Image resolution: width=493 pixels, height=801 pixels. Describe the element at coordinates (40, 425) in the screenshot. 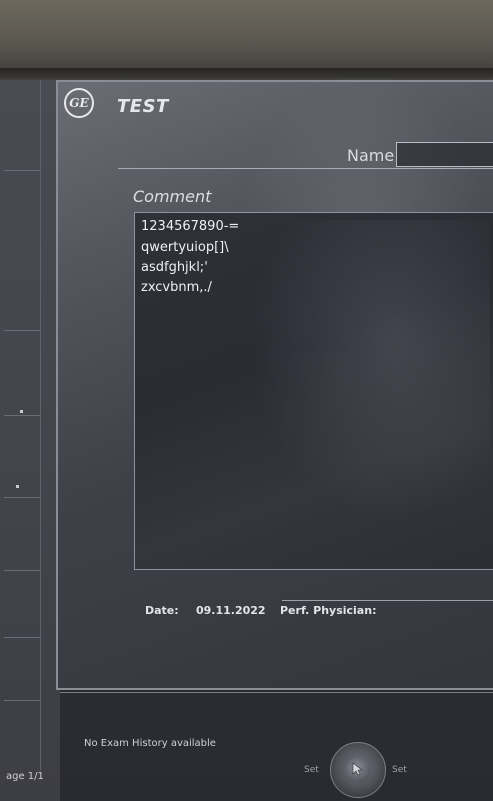

I see `background-divider` at that location.